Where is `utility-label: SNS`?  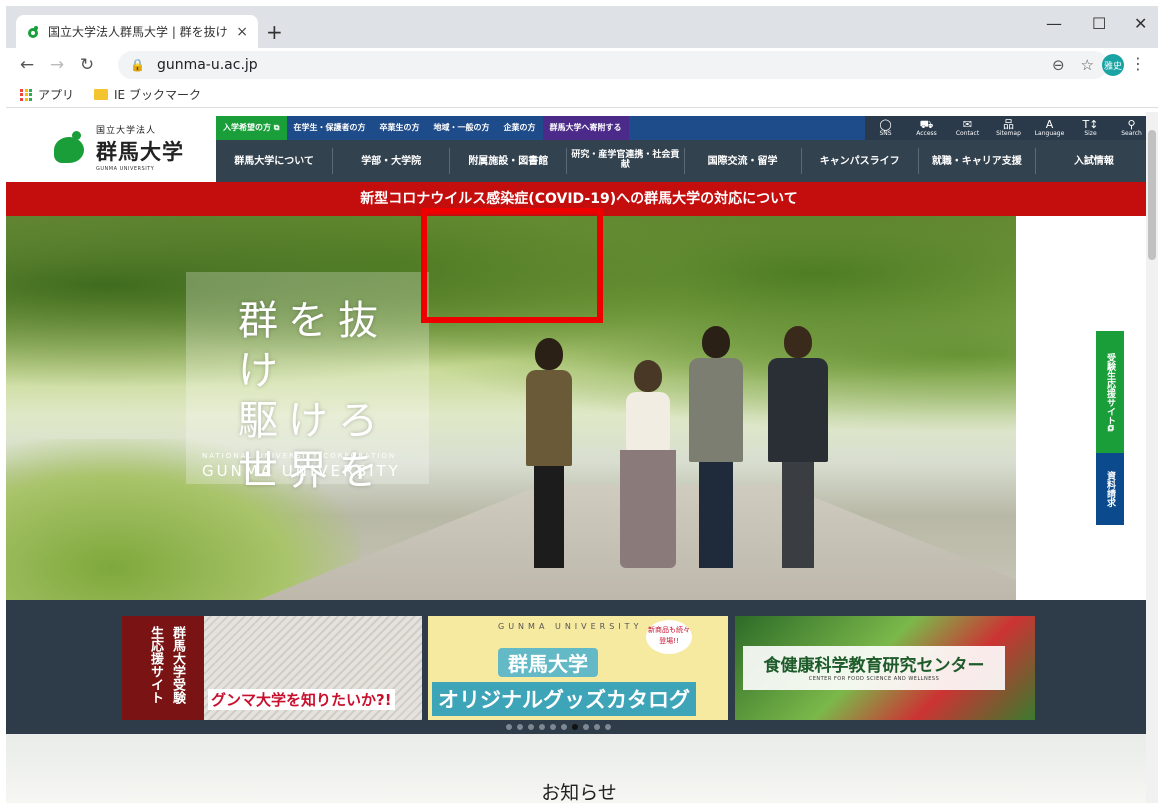
utility-label: SNS is located at coordinates (885, 133).